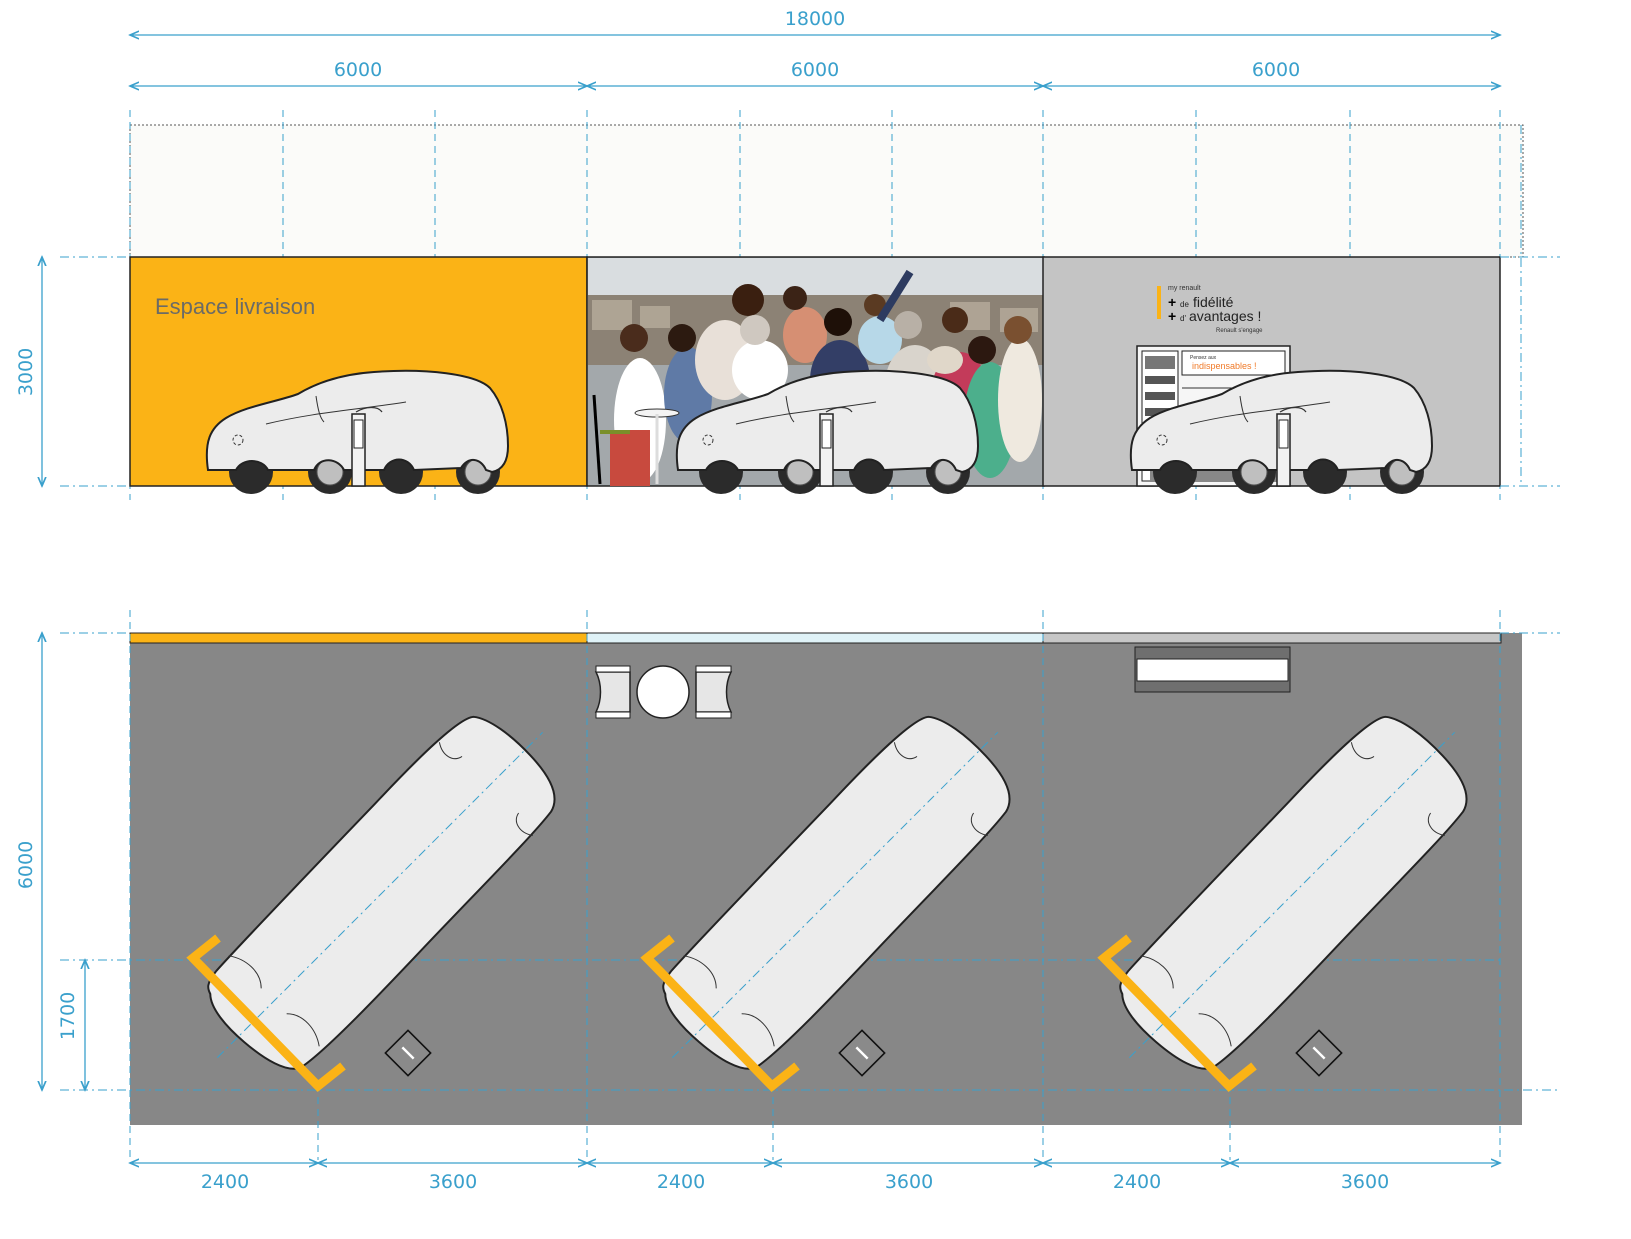 The height and width of the screenshot is (1239, 1631). Describe the element at coordinates (1224, 366) in the screenshot. I see `shelf-sign-big: indispensables !` at that location.